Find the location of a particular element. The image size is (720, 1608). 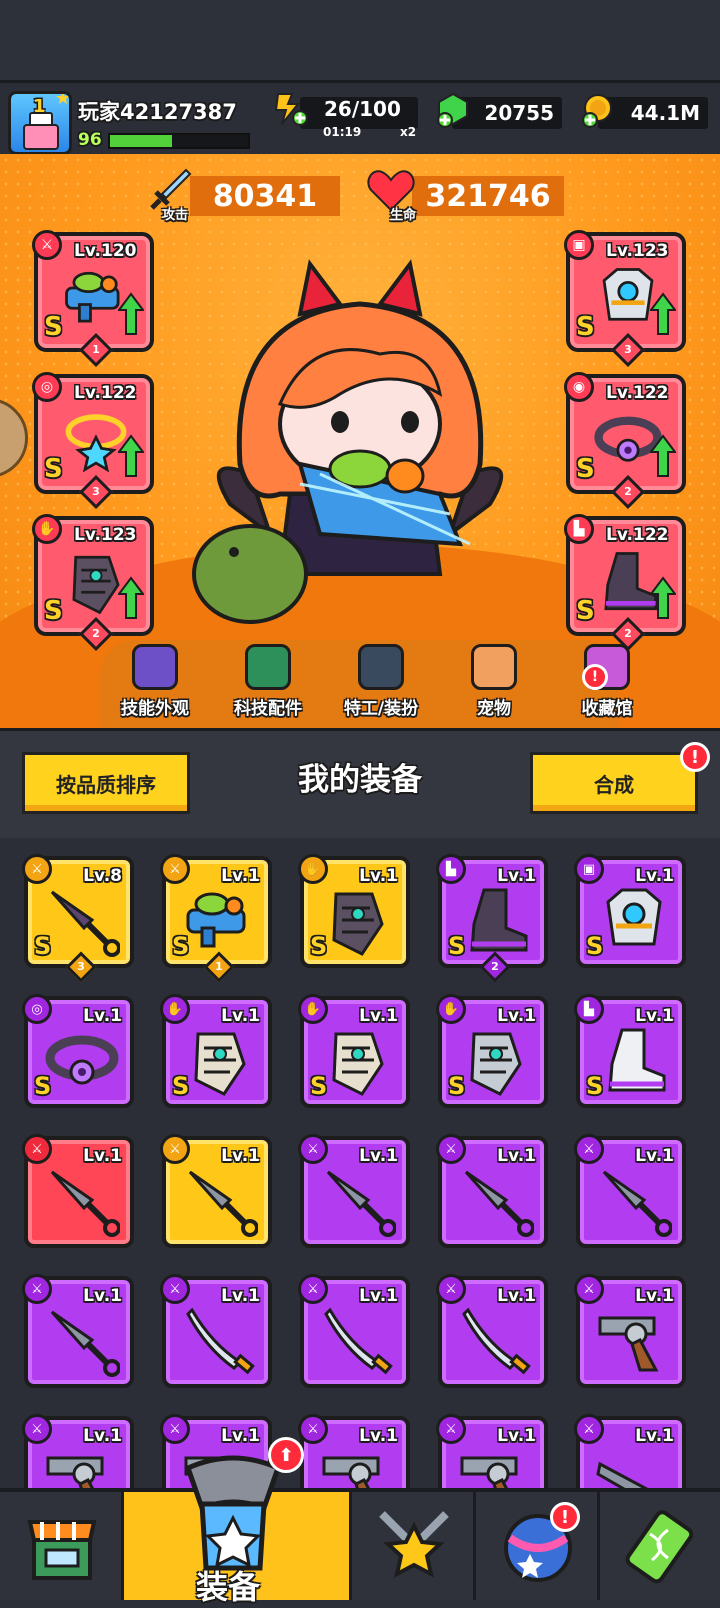

pet-icon is located at coordinates (494, 667).